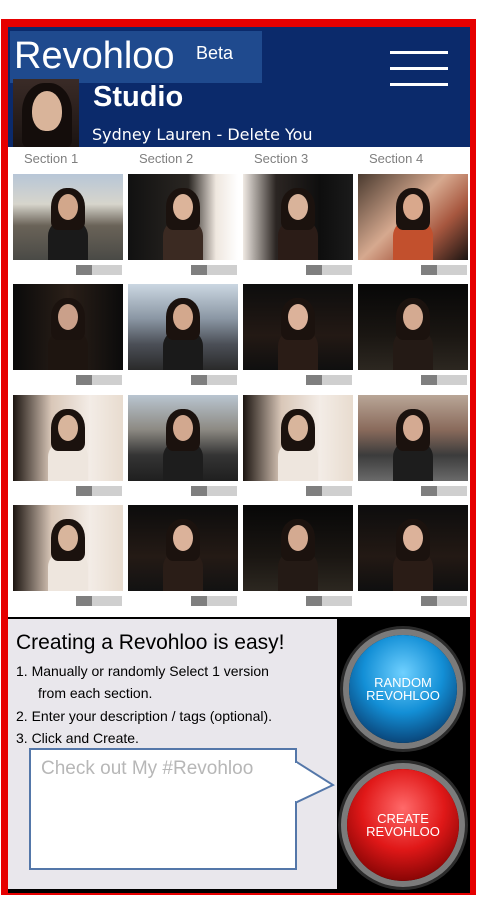 The image size is (481, 897). What do you see at coordinates (403, 831) in the screenshot?
I see `create-label-line2: REVOHLOO` at bounding box center [403, 831].